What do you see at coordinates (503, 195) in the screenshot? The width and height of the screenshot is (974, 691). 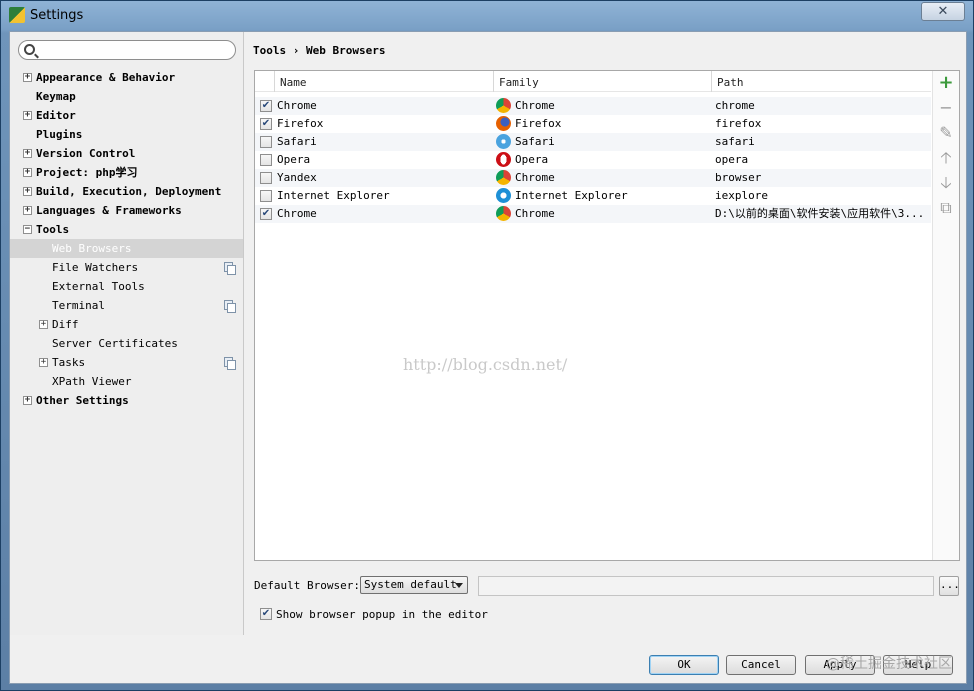 I see `ie-icon` at bounding box center [503, 195].